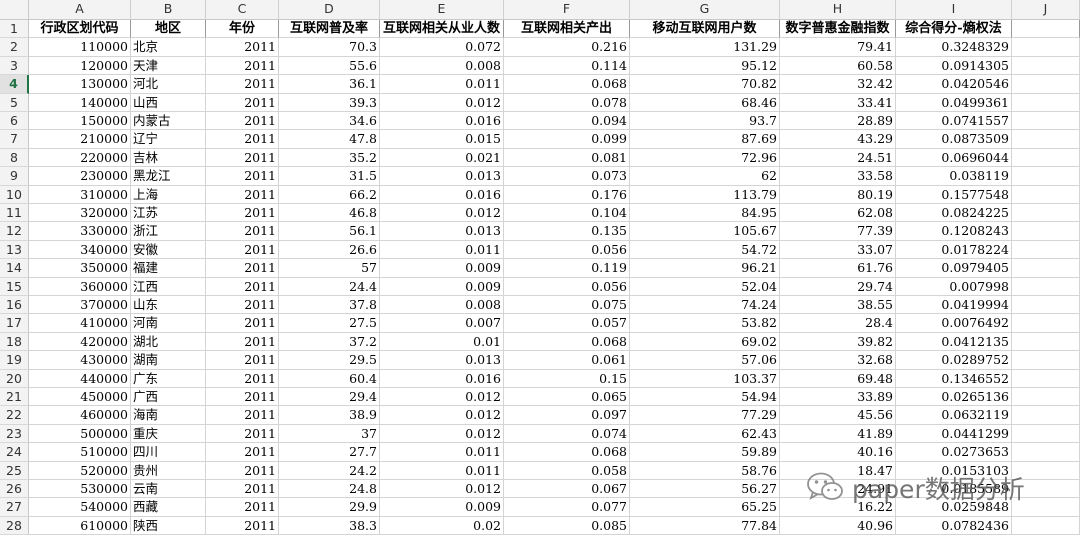 This screenshot has width=1080, height=536. Describe the element at coordinates (80, 489) in the screenshot. I see `cell-a26: 530000` at that location.